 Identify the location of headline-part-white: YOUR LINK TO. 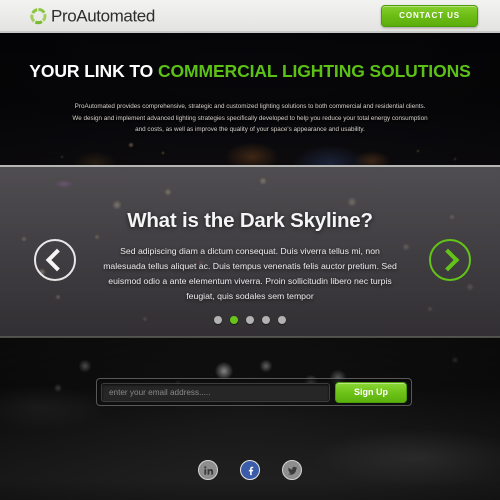
(91, 71).